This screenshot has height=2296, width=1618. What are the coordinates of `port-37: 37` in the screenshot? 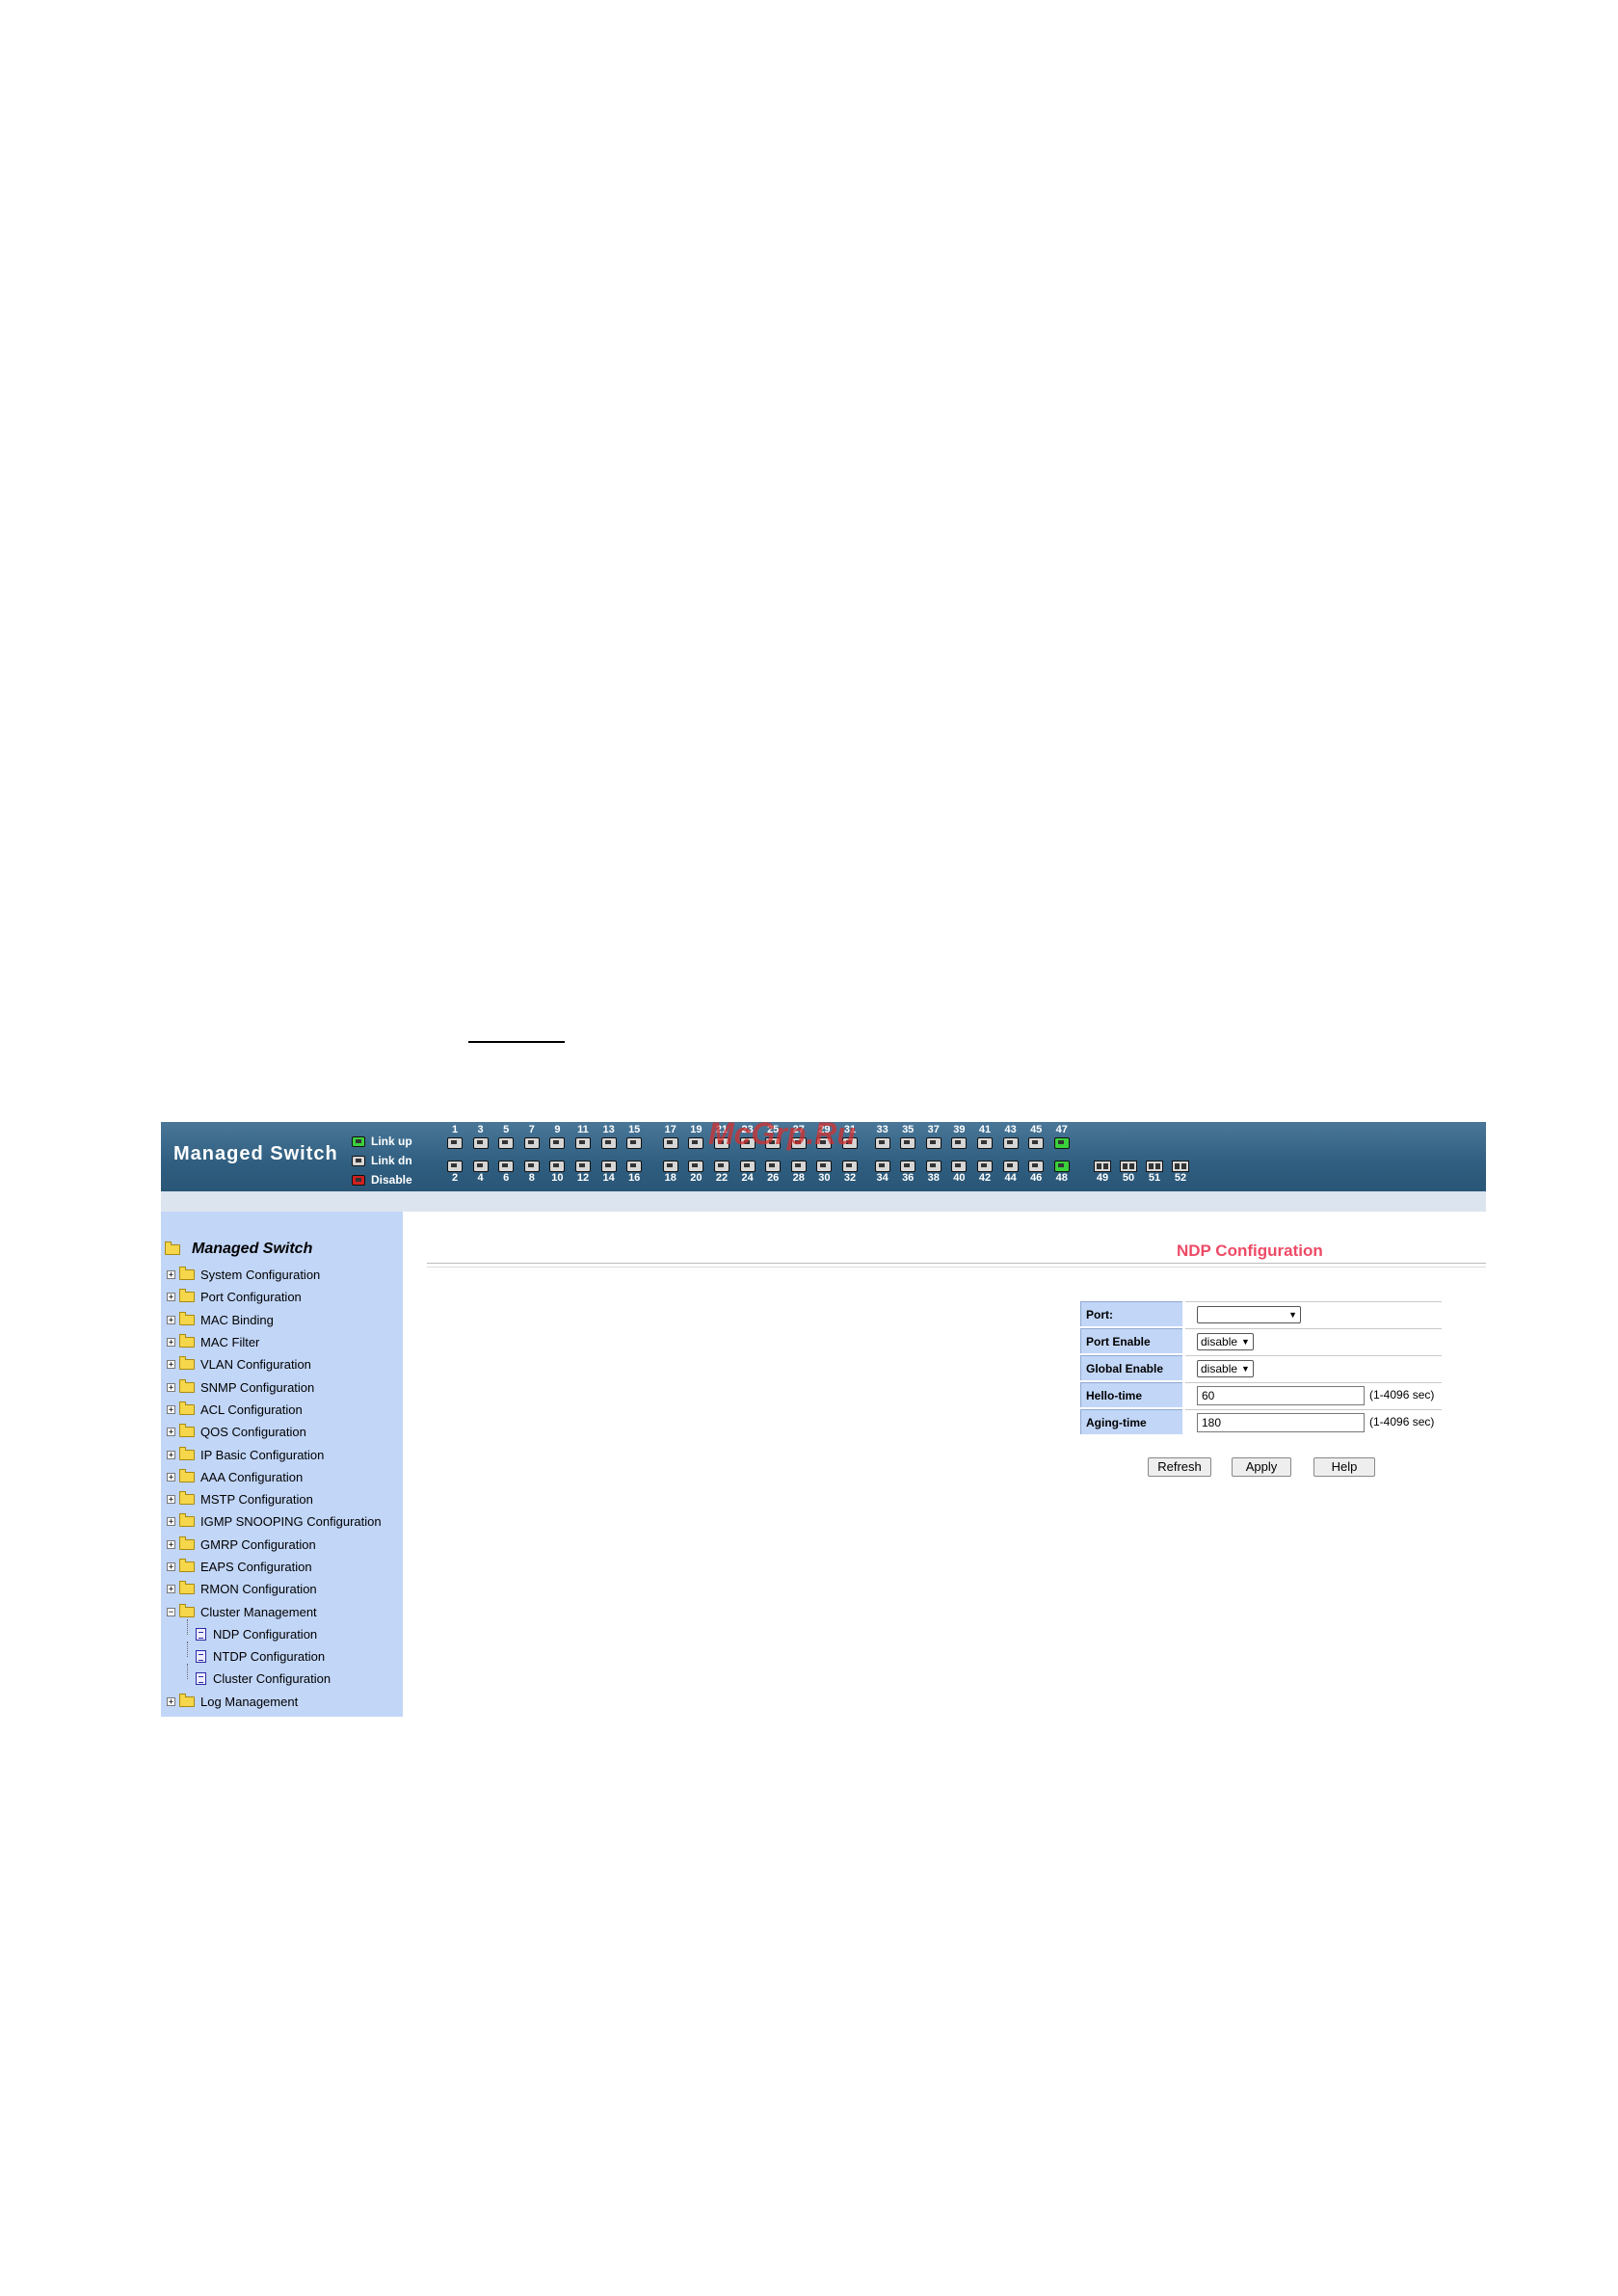 It's located at (933, 1136).